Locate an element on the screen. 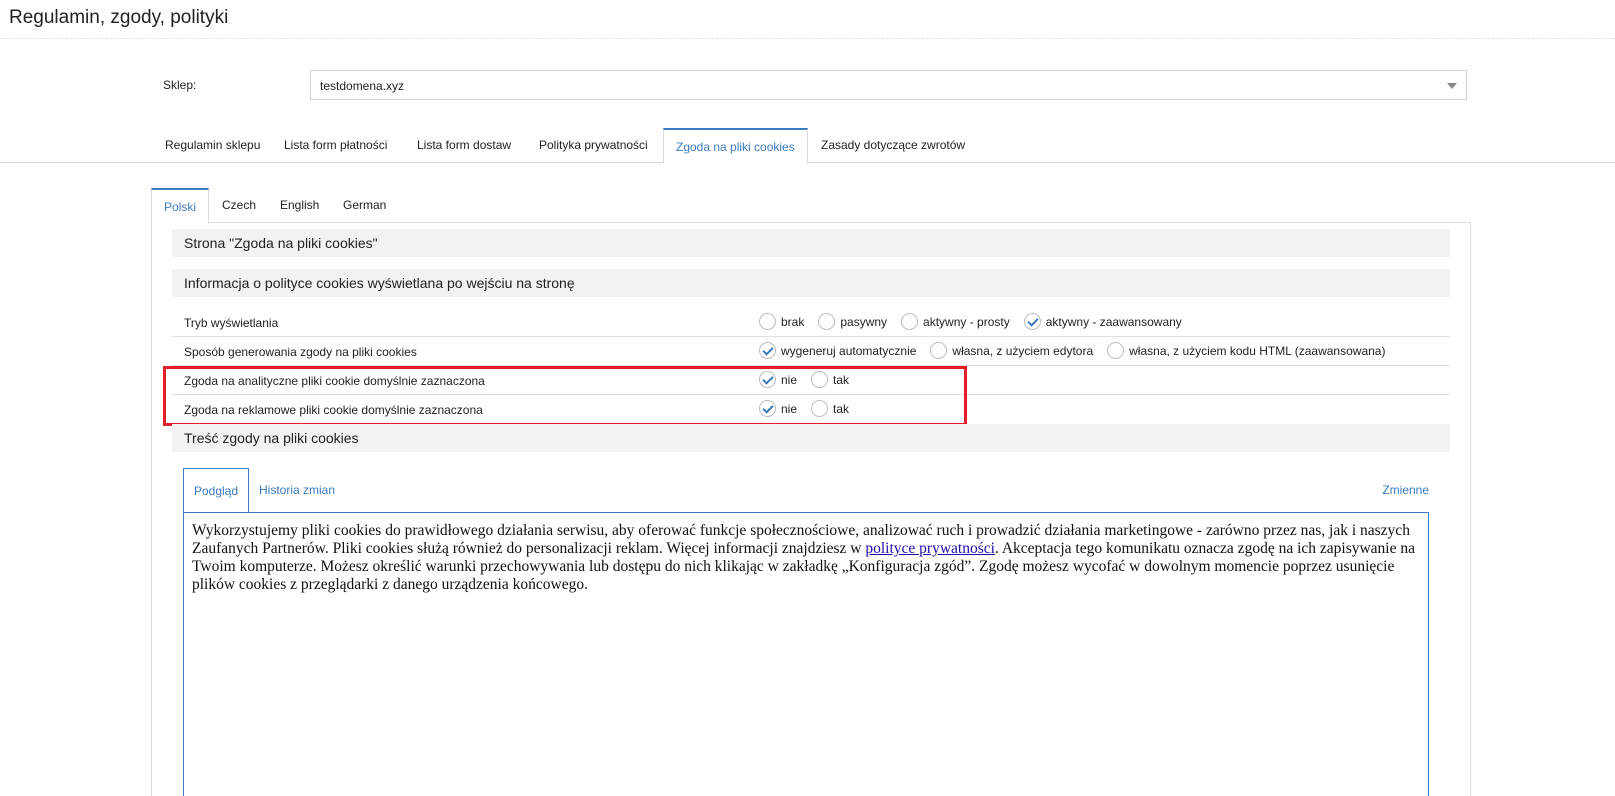  page-header: Regulamin, zgody, polityki is located at coordinates (807, 19).